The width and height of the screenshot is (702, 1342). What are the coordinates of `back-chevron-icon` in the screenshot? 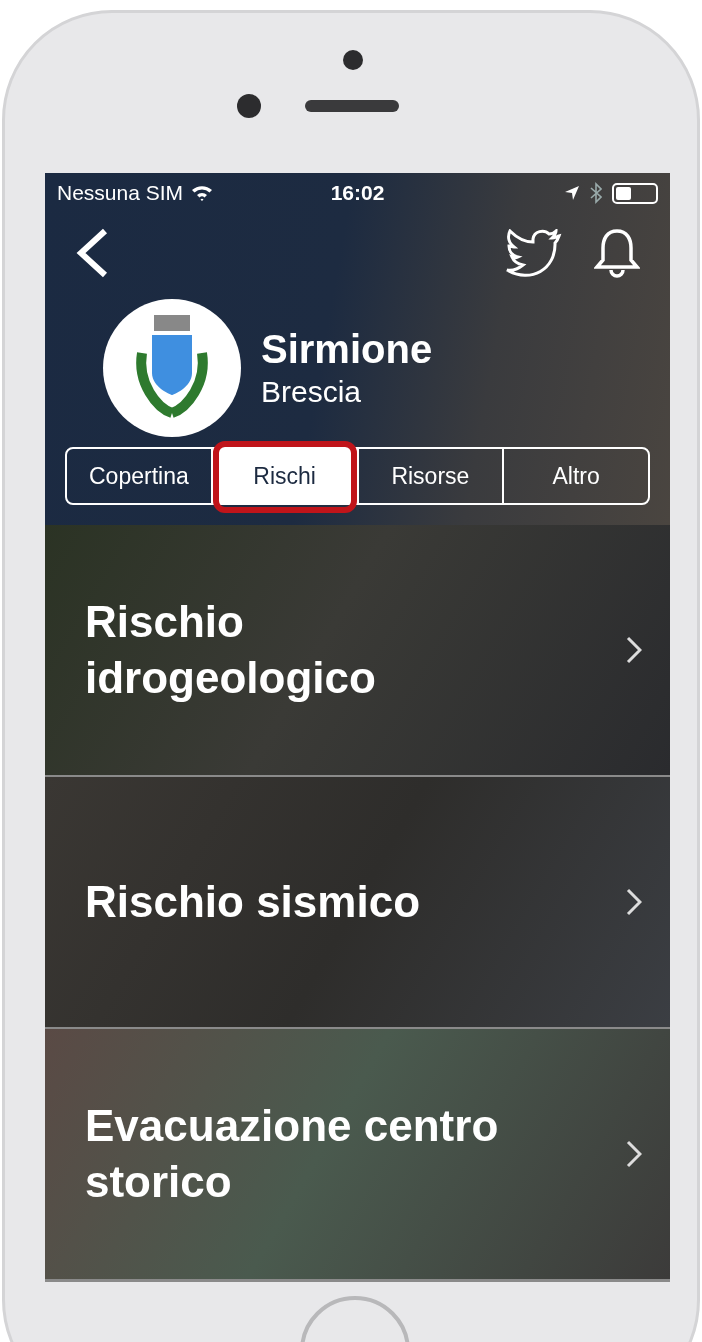 It's located at (92, 253).